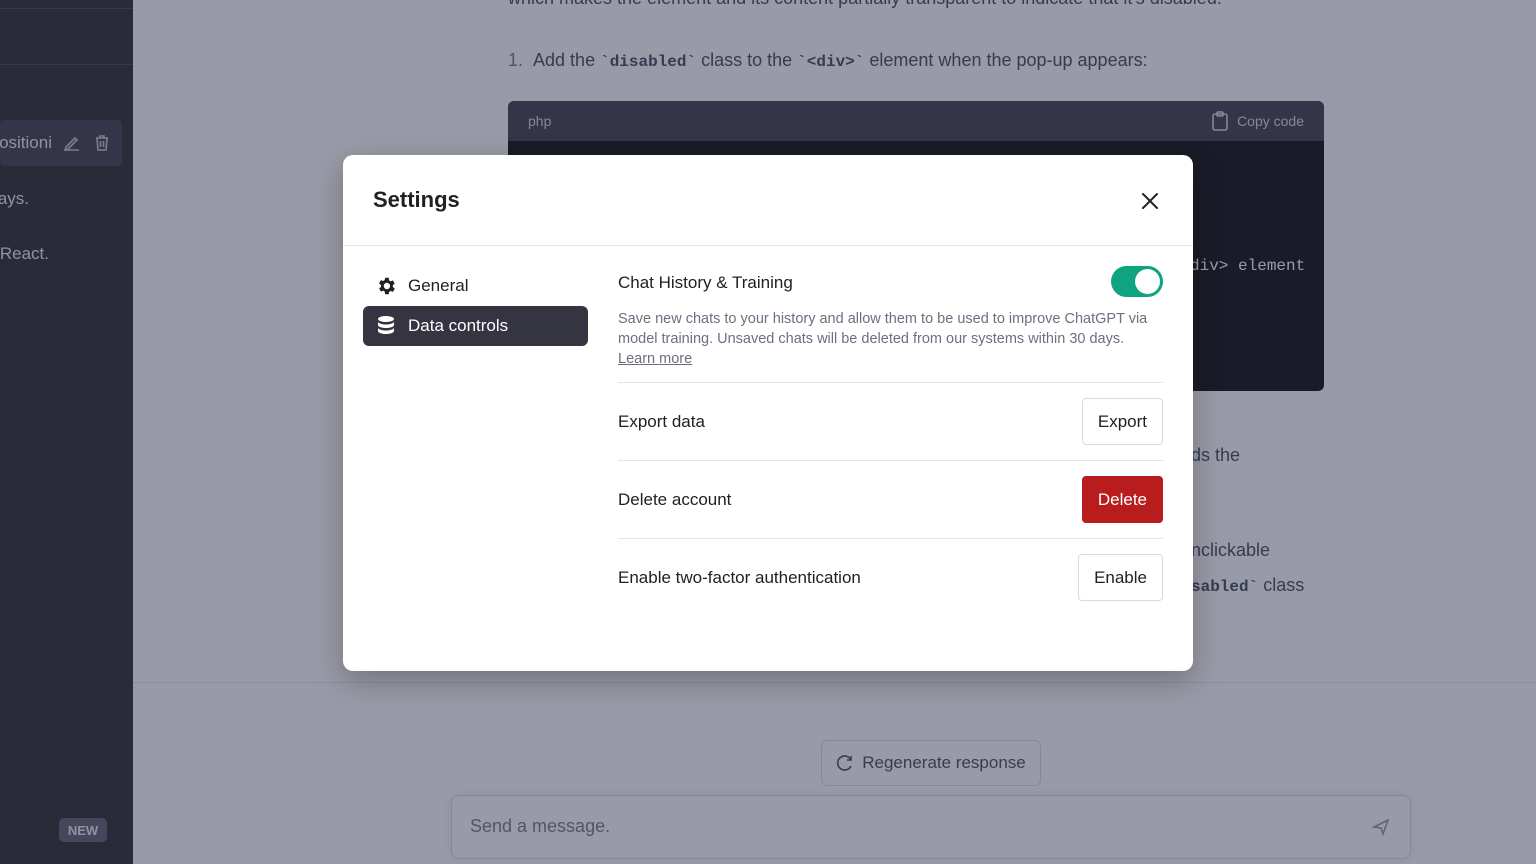 The height and width of the screenshot is (864, 1536). What do you see at coordinates (416, 199) in the screenshot?
I see `dialog-title: Settings` at bounding box center [416, 199].